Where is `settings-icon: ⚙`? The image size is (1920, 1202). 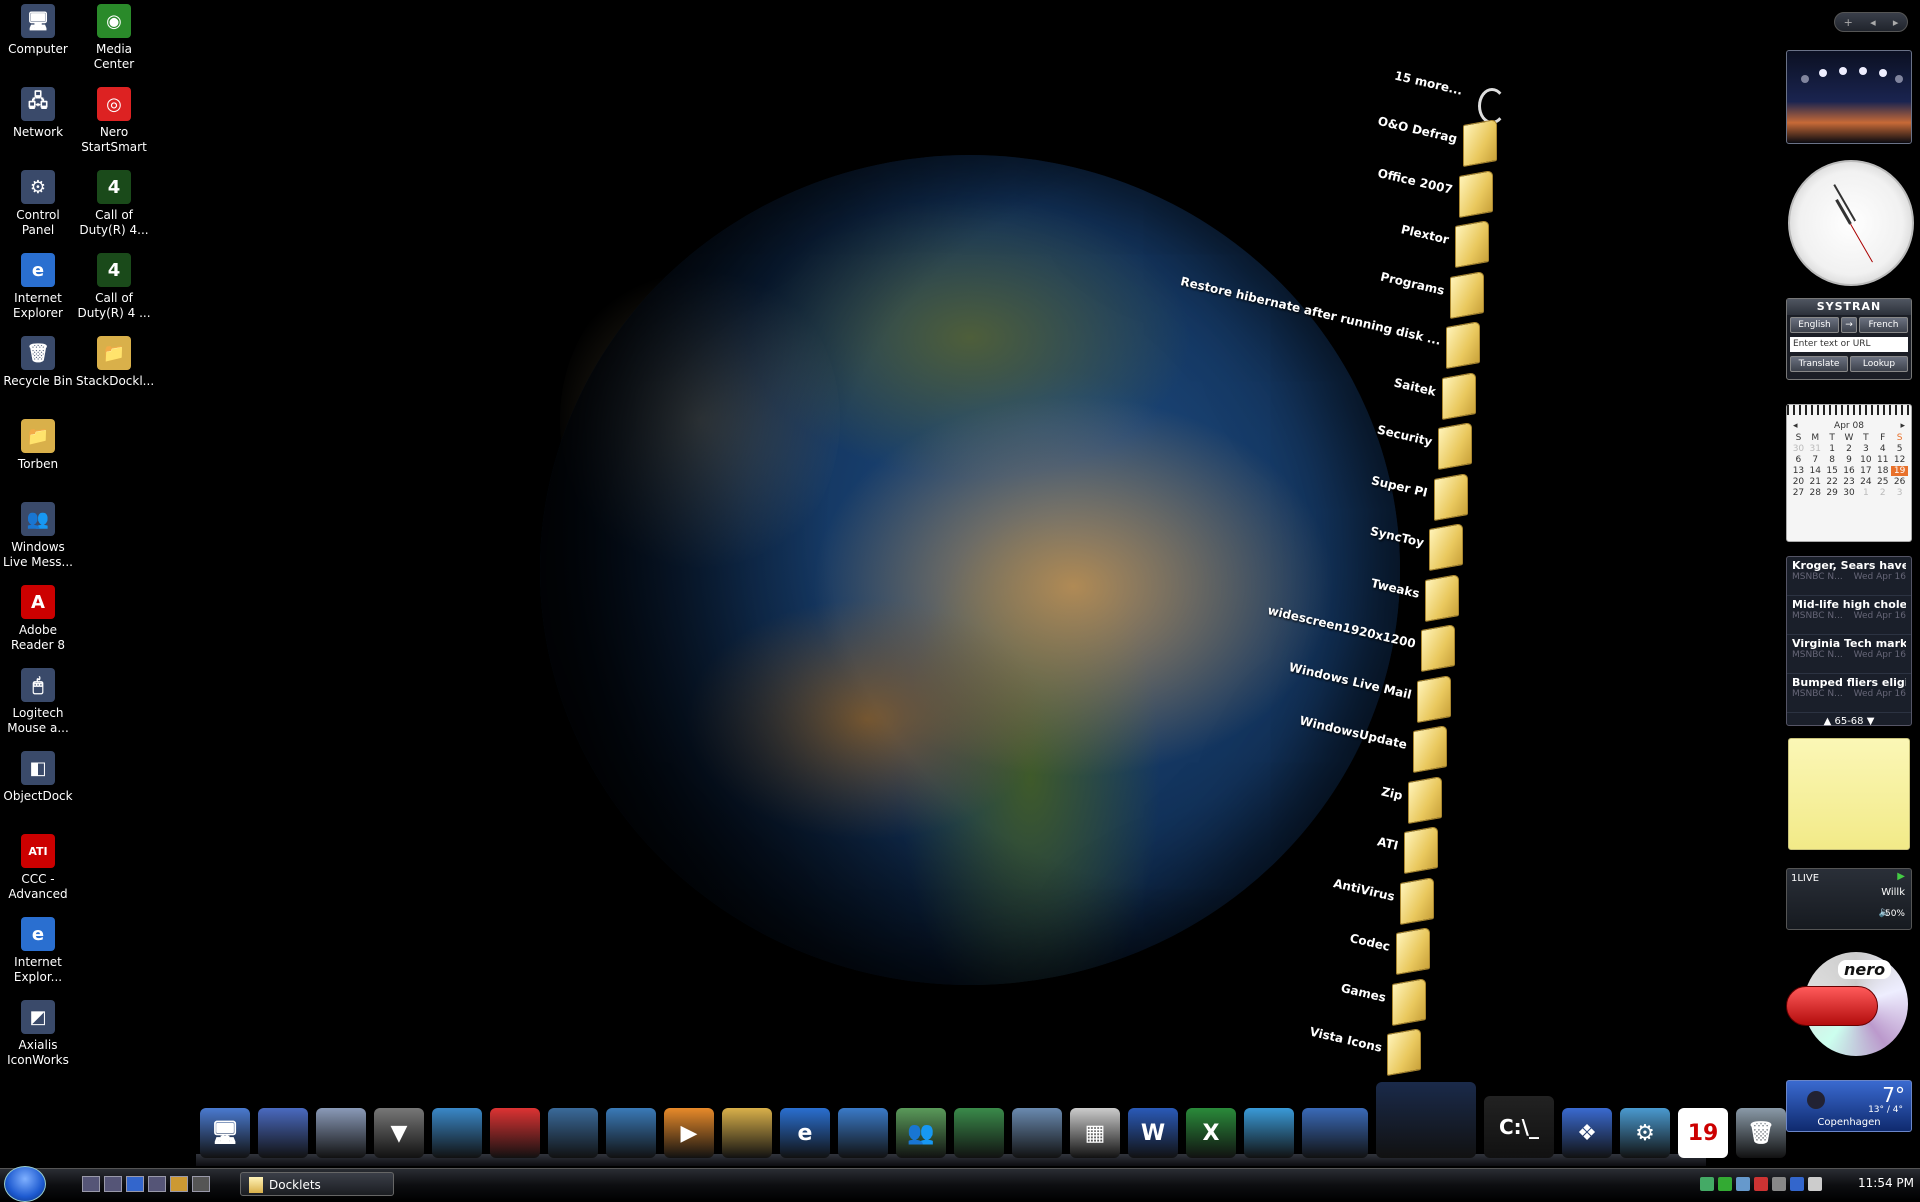
settings-icon: ⚙ is located at coordinates (1645, 1133).